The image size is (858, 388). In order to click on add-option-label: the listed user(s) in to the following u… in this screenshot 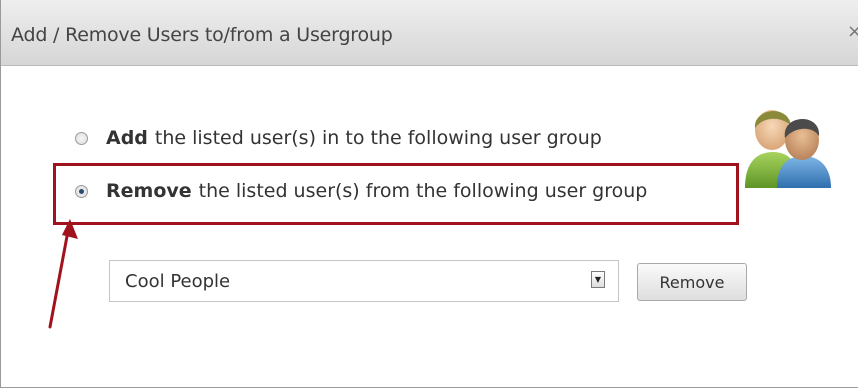, I will do `click(378, 138)`.